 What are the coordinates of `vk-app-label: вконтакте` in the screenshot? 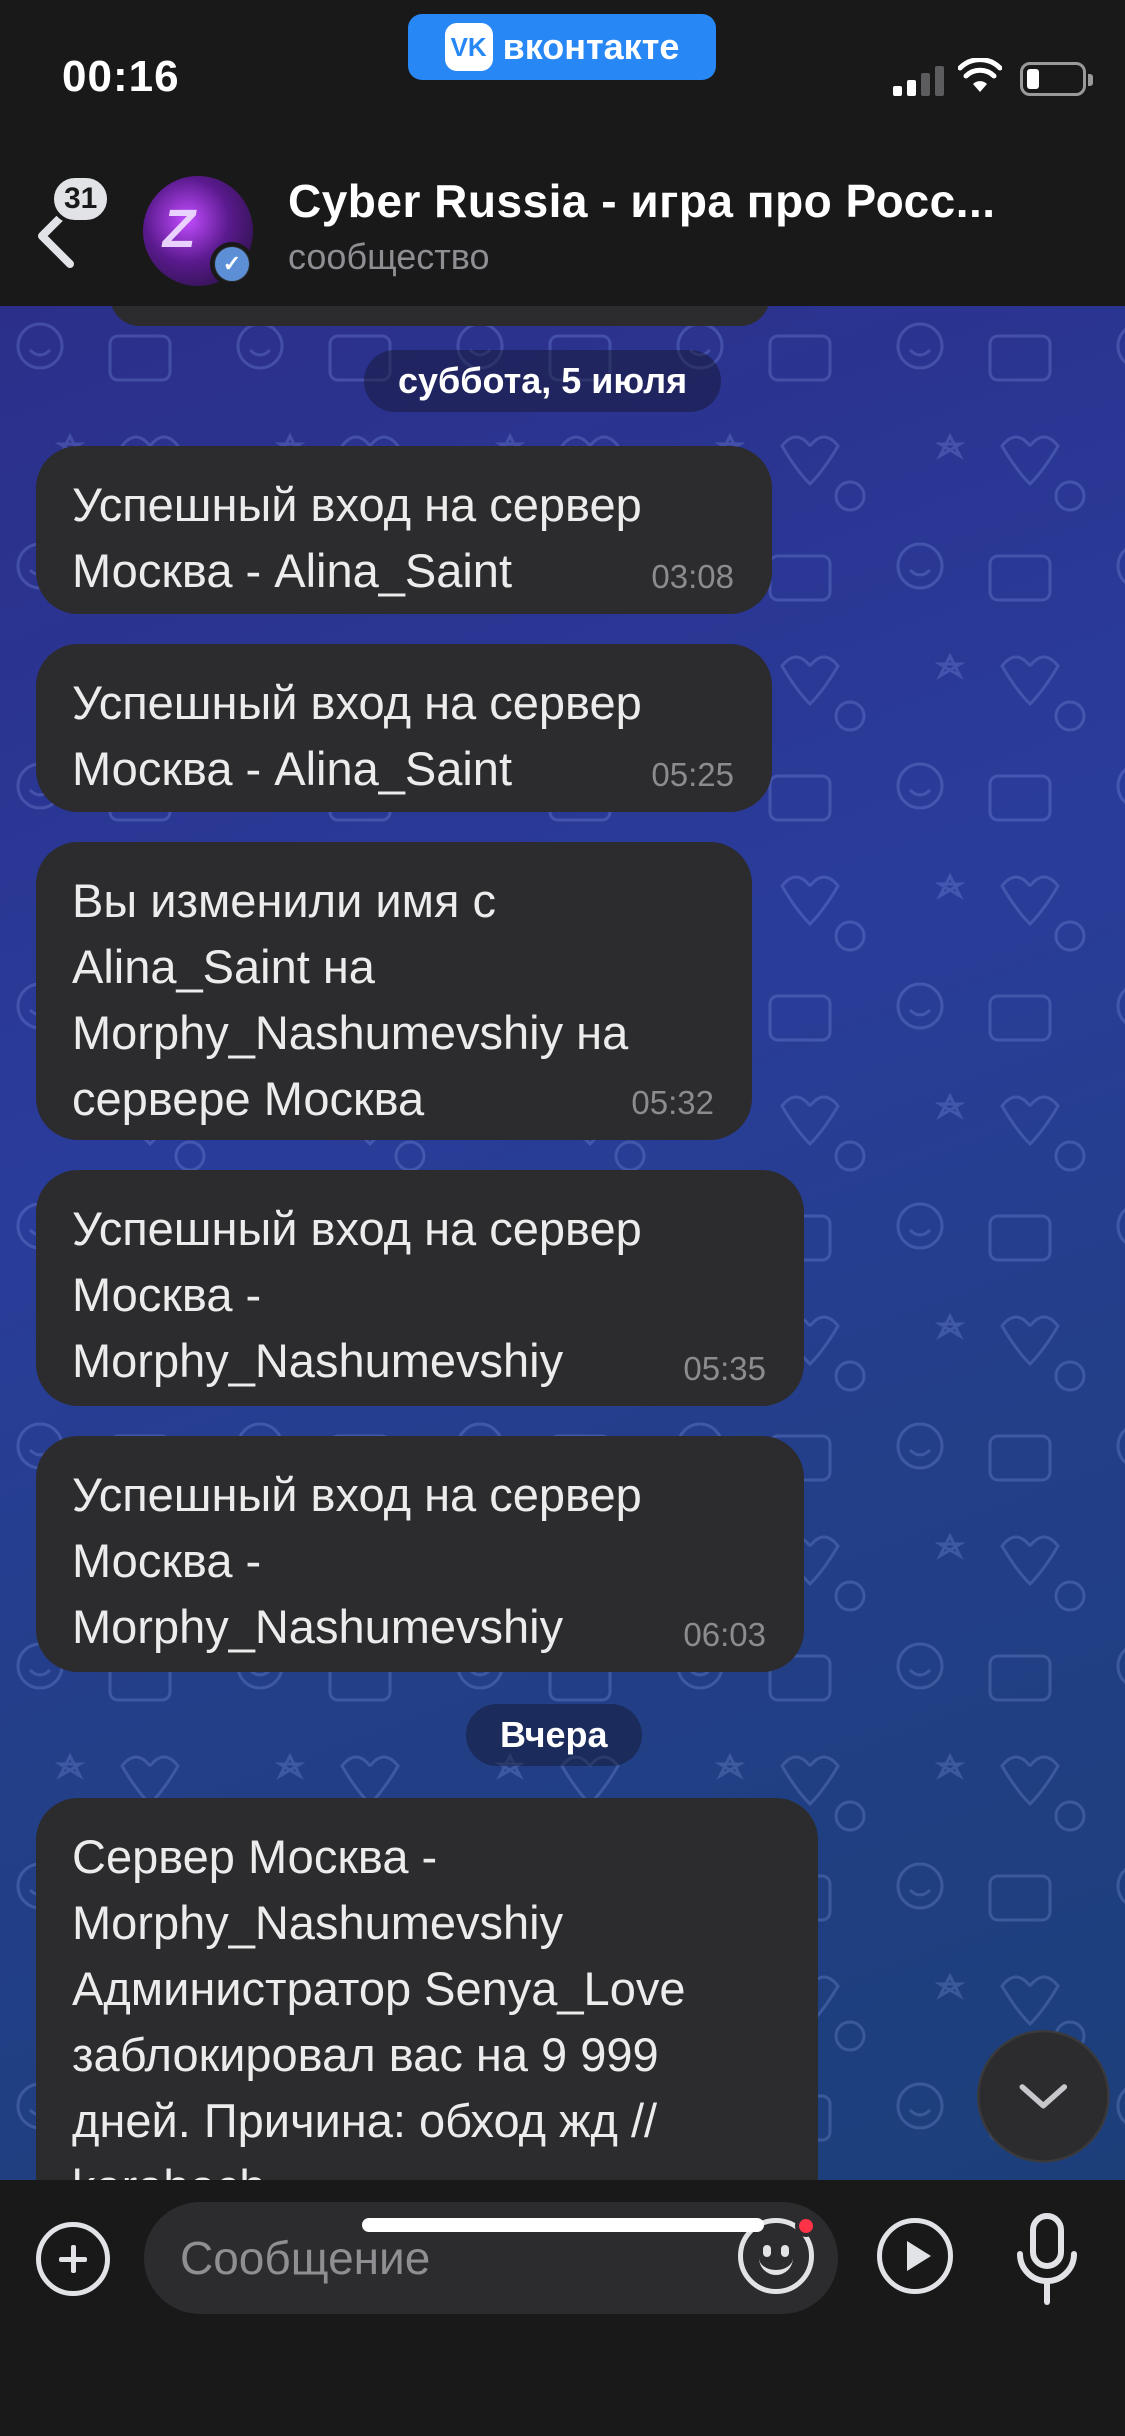 It's located at (591, 46).